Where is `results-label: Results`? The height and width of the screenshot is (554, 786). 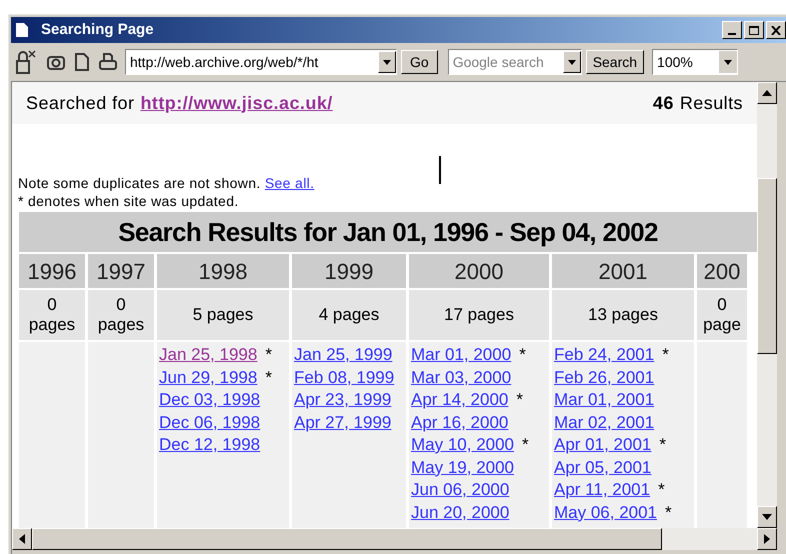
results-label: Results is located at coordinates (711, 103).